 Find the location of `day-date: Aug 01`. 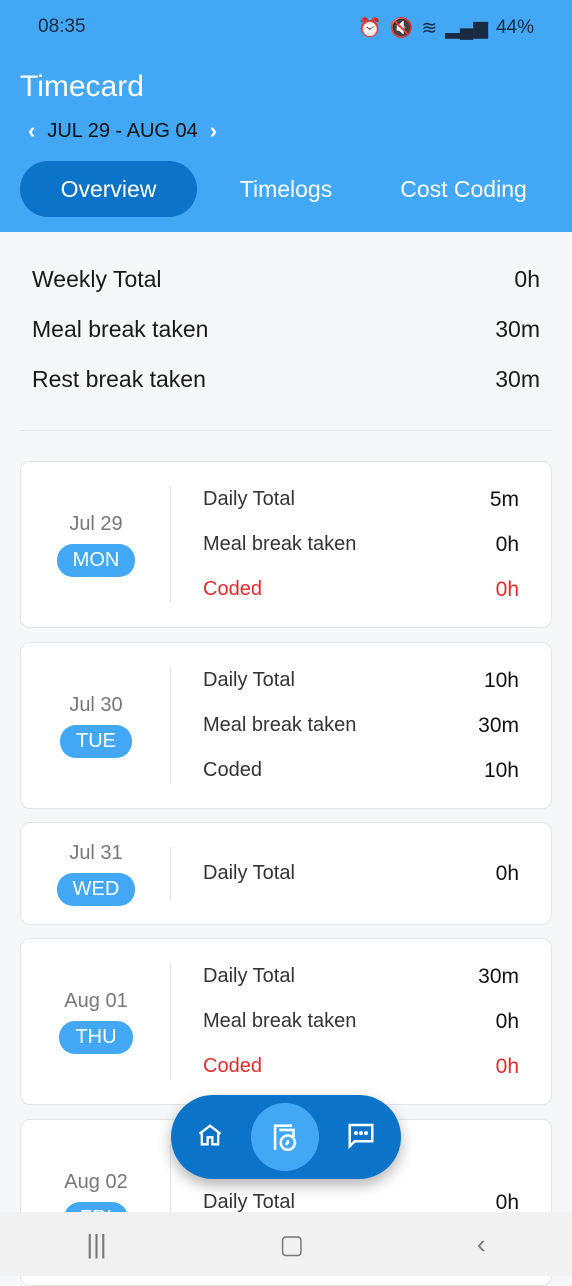

day-date: Aug 01 is located at coordinates (96, 1000).